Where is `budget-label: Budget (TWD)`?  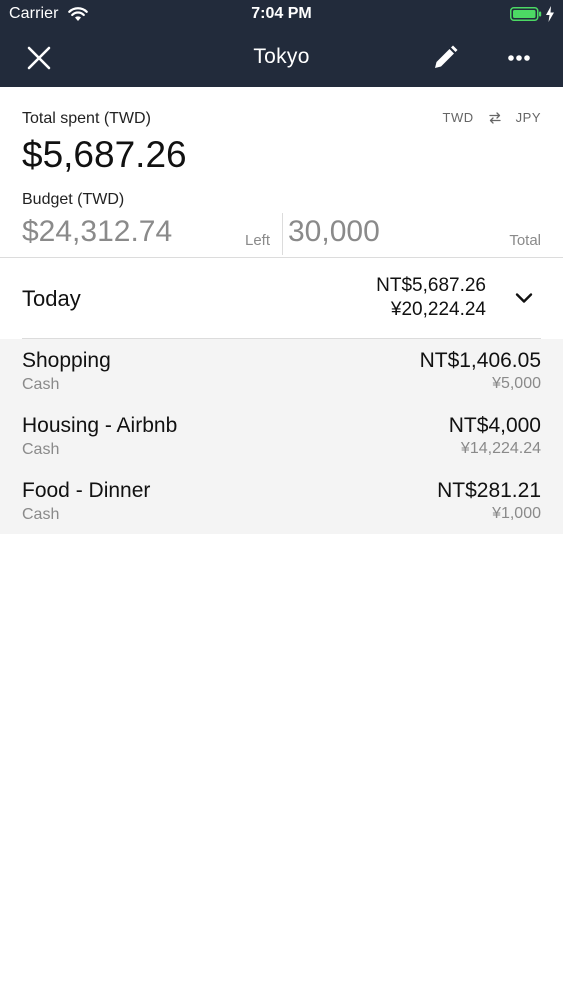
budget-label: Budget (TWD) is located at coordinates (73, 199).